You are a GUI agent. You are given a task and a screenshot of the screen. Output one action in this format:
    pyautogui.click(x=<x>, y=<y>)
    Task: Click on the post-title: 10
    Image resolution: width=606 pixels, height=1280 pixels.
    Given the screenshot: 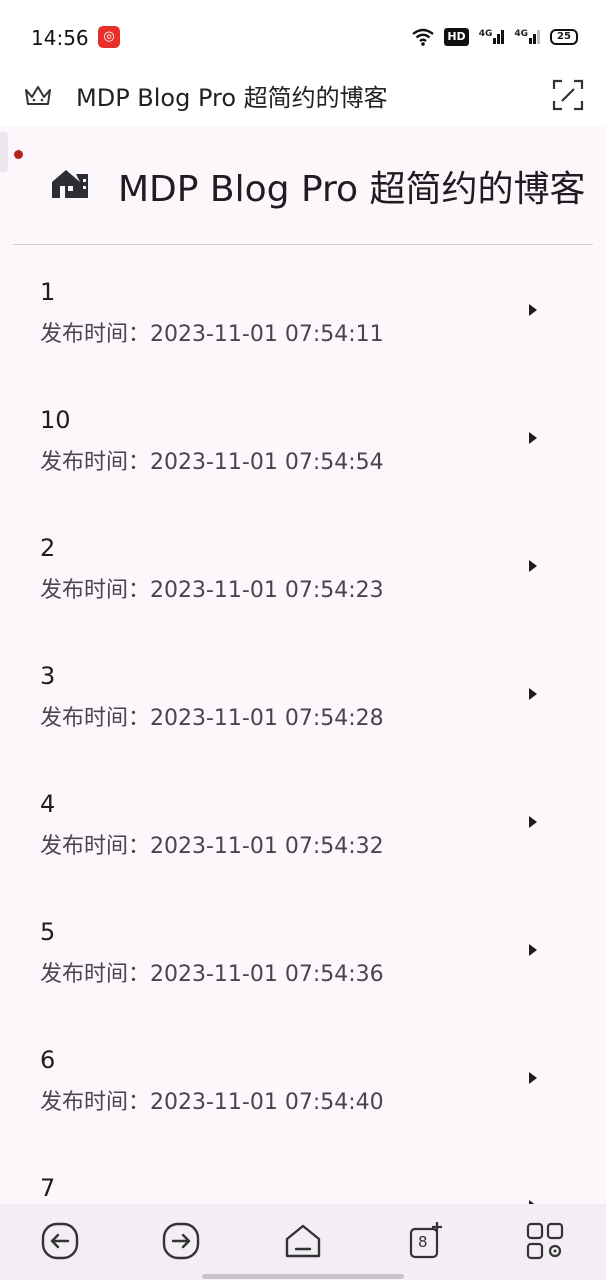 What is the action you would take?
    pyautogui.click(x=55, y=420)
    